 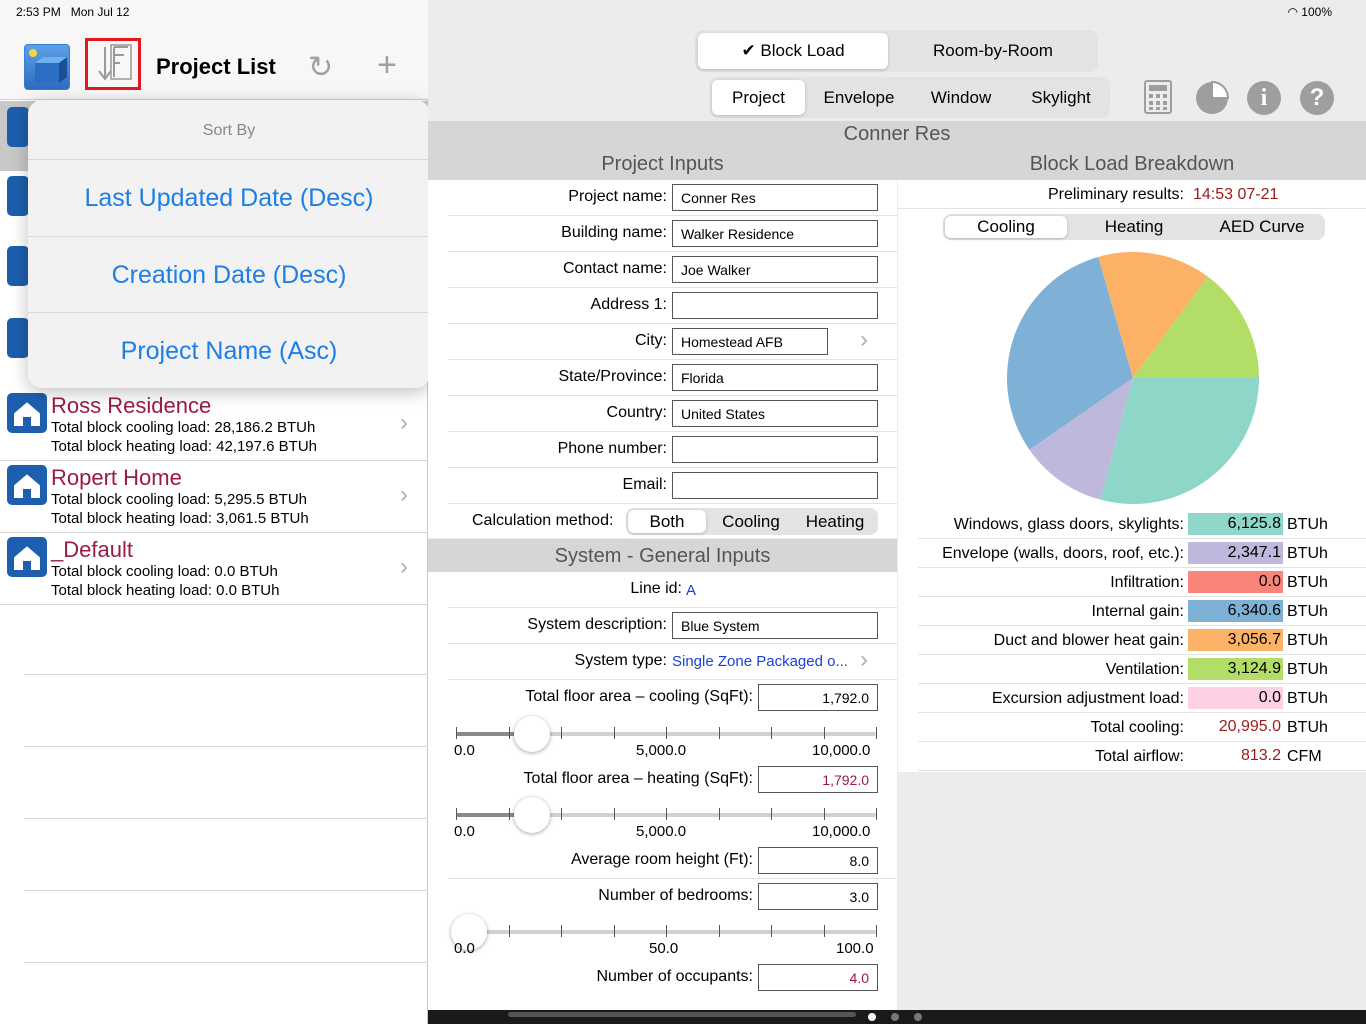 I want to click on contact-name-input: Joe Walker, so click(x=775, y=269).